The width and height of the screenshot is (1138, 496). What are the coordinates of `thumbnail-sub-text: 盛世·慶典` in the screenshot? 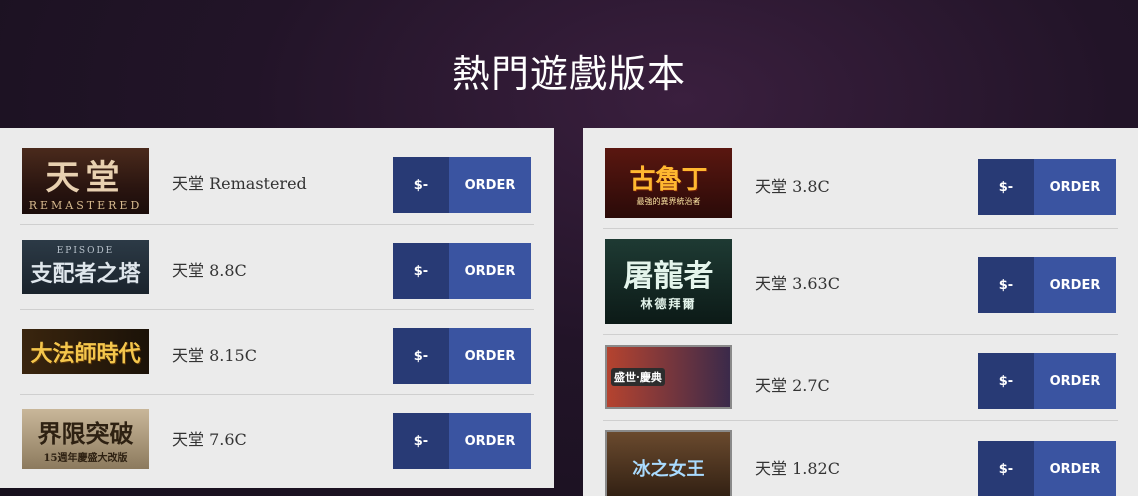 It's located at (638, 377).